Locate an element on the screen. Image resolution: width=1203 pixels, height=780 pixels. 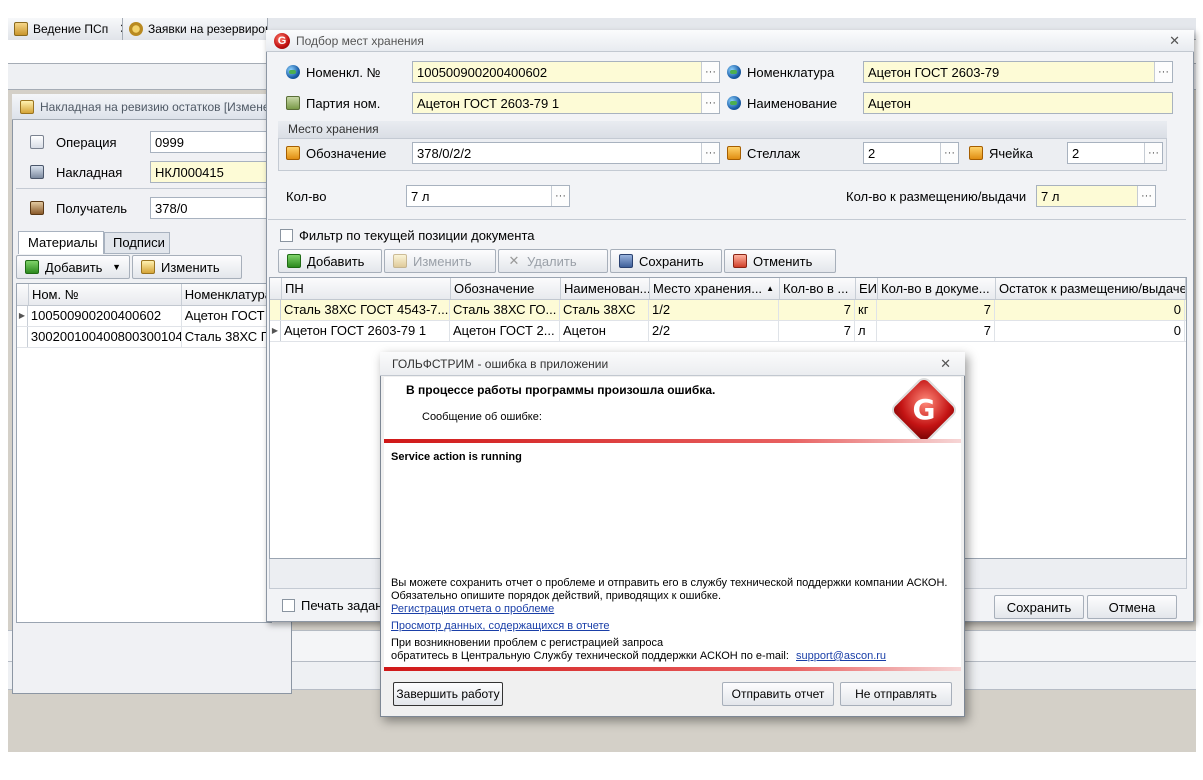
col-pn: ПН is located at coordinates (366, 288).